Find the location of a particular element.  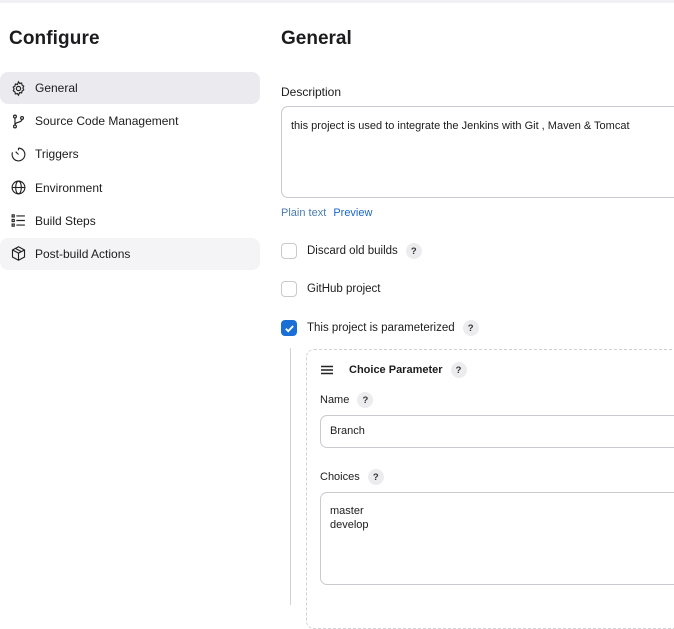

sidebar-item-environment: Environment is located at coordinates (130, 188).